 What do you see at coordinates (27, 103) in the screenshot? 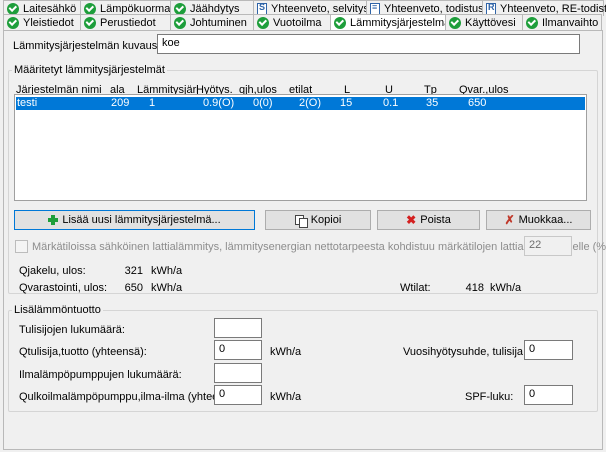
I see `cell-name: testi` at bounding box center [27, 103].